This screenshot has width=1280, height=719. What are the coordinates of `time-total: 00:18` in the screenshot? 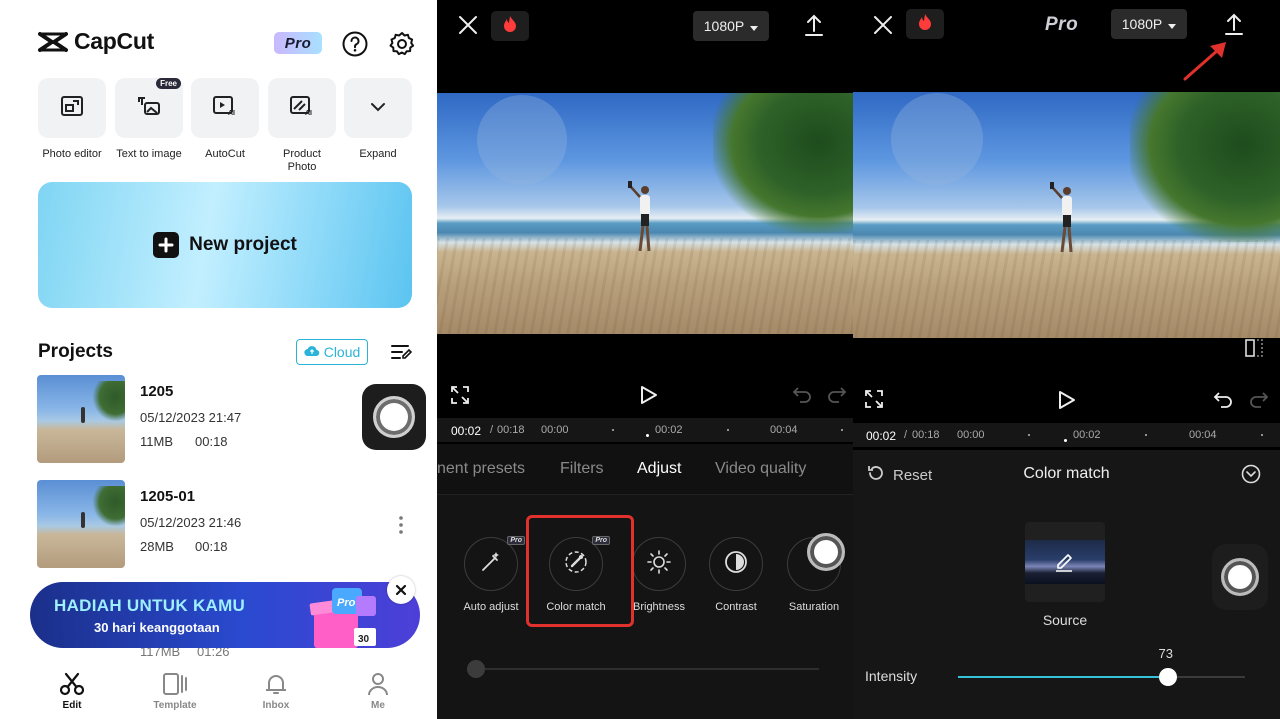 It's located at (926, 435).